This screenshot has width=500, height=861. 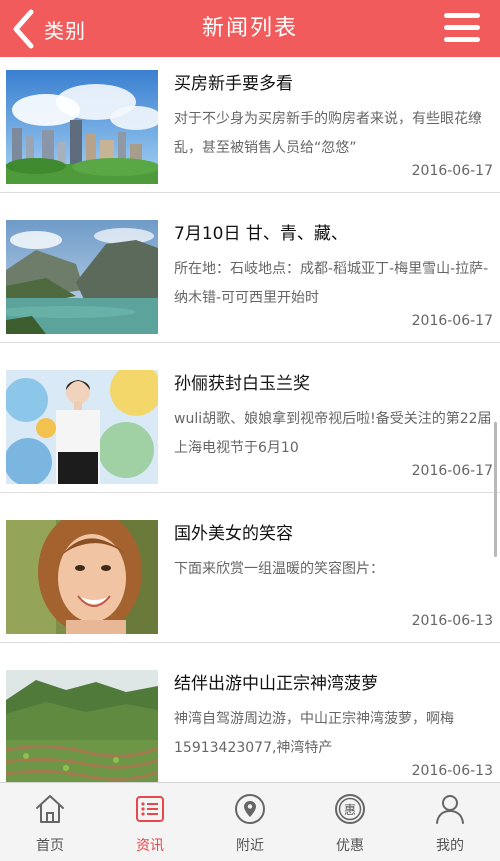 I want to click on tab-label: 资讯, so click(x=150, y=846).